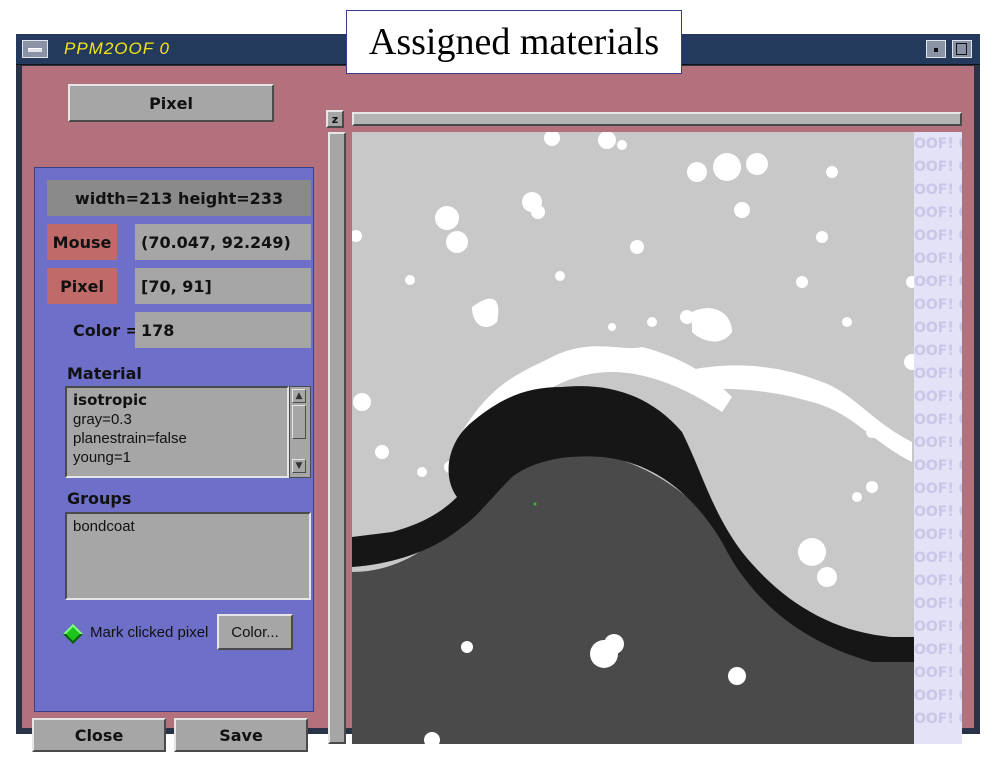 The image size is (994, 768). What do you see at coordinates (110, 400) in the screenshot?
I see `material-type: isotropic` at bounding box center [110, 400].